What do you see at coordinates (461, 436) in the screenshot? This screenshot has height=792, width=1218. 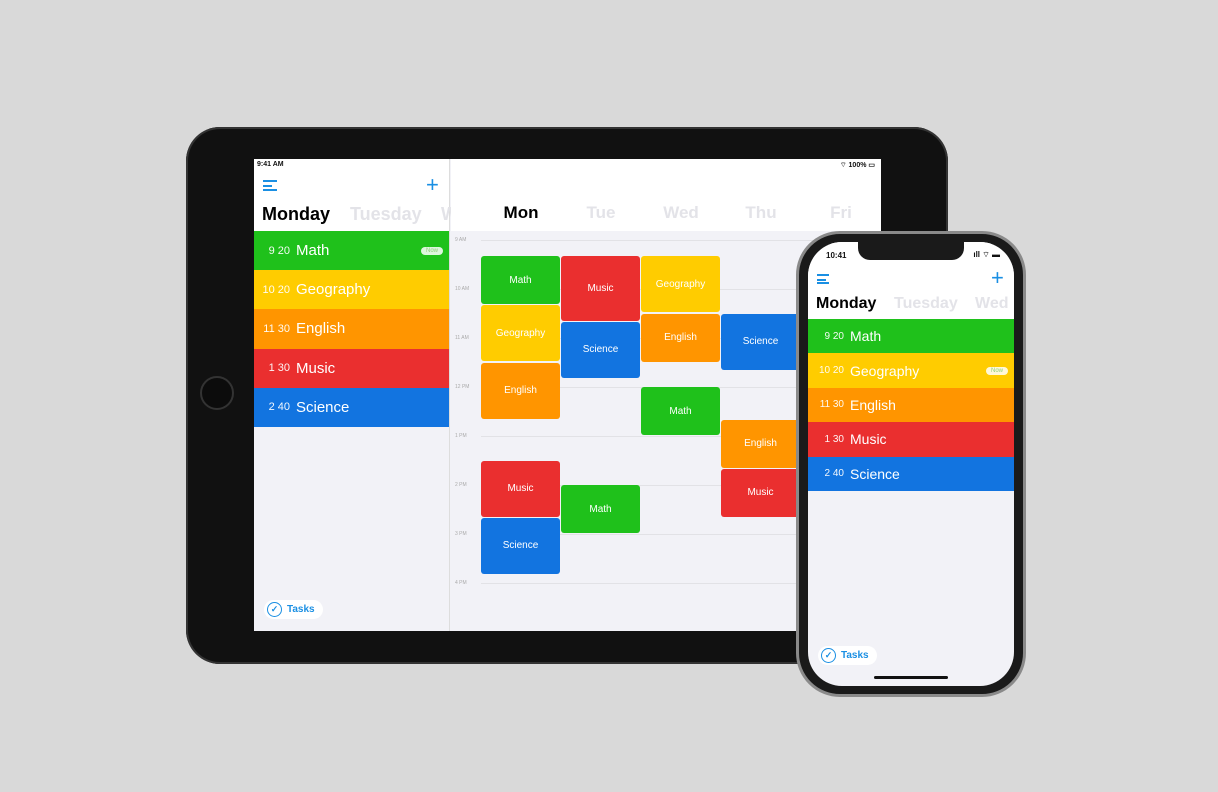 I see `hour-label: 1 PM` at bounding box center [461, 436].